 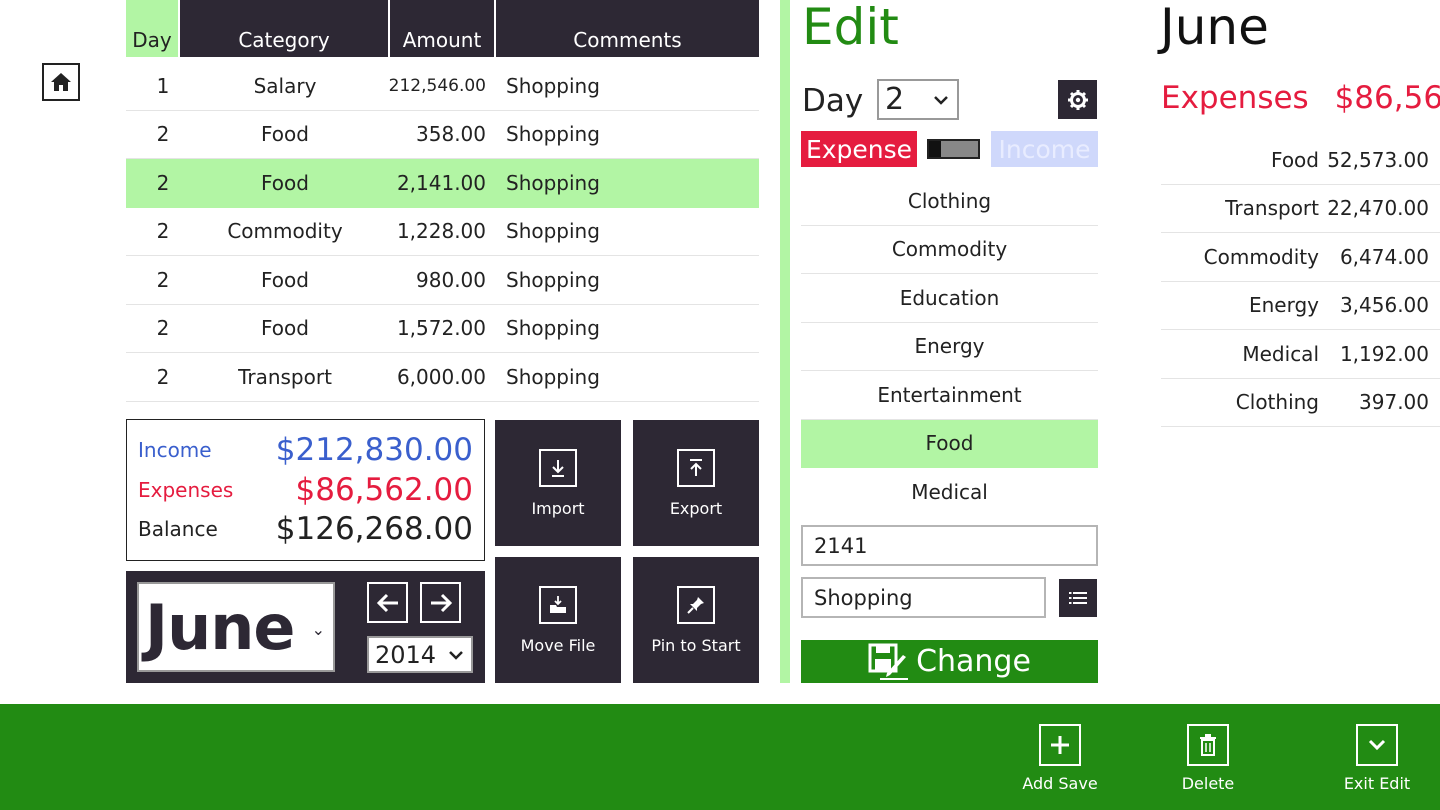 What do you see at coordinates (1235, 98) in the screenshot?
I see `month-expenses-label: Expenses` at bounding box center [1235, 98].